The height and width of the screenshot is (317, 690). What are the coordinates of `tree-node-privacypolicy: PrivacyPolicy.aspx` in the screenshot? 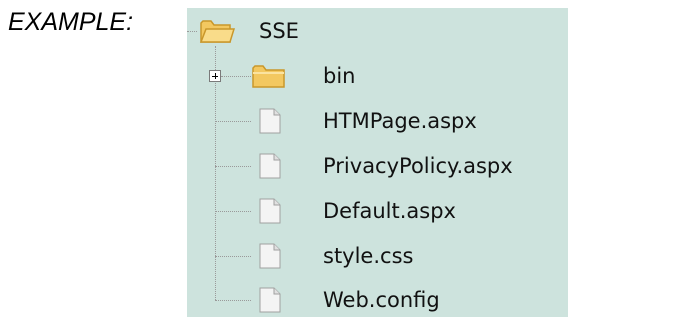 It's located at (401, 166).